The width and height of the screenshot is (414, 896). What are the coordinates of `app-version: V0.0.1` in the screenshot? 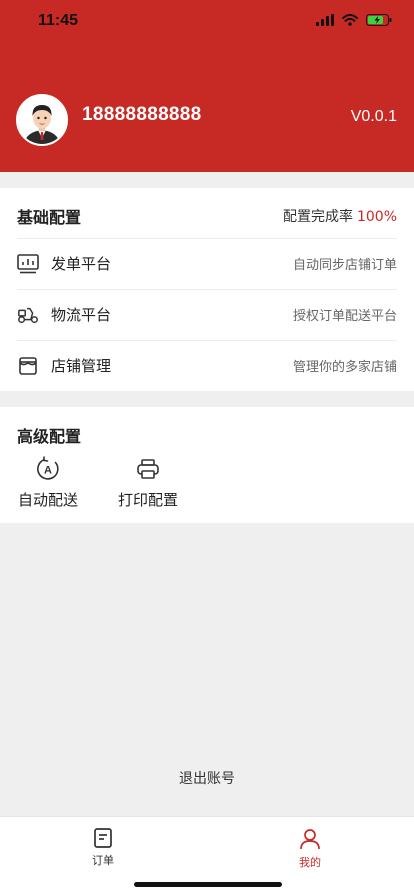 It's located at (373, 116).